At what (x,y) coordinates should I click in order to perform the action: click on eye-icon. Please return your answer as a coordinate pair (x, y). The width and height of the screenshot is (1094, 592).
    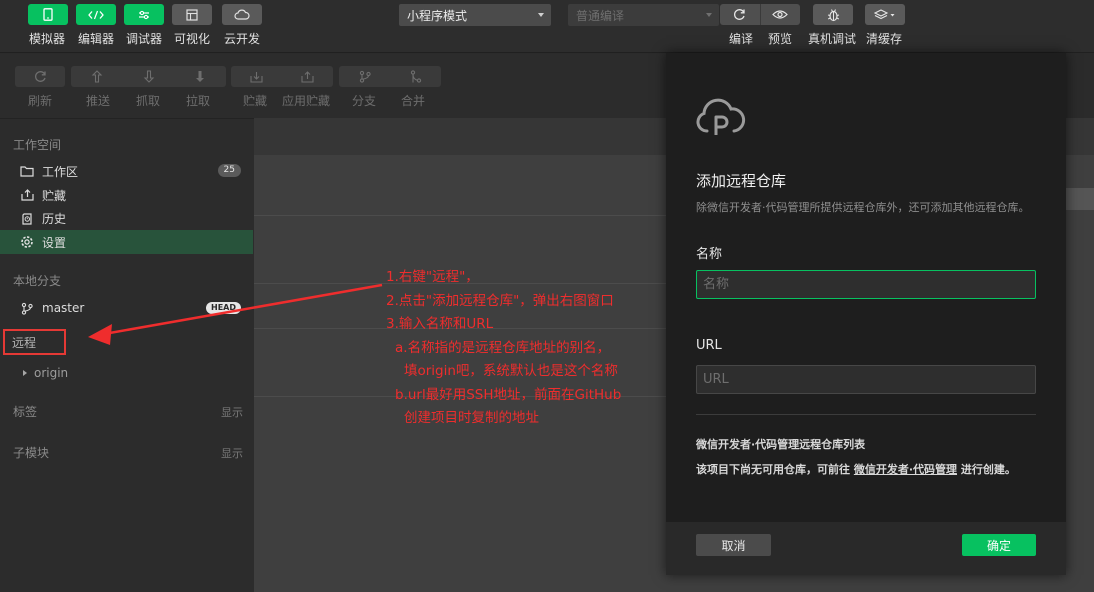
    Looking at the image, I should click on (780, 14).